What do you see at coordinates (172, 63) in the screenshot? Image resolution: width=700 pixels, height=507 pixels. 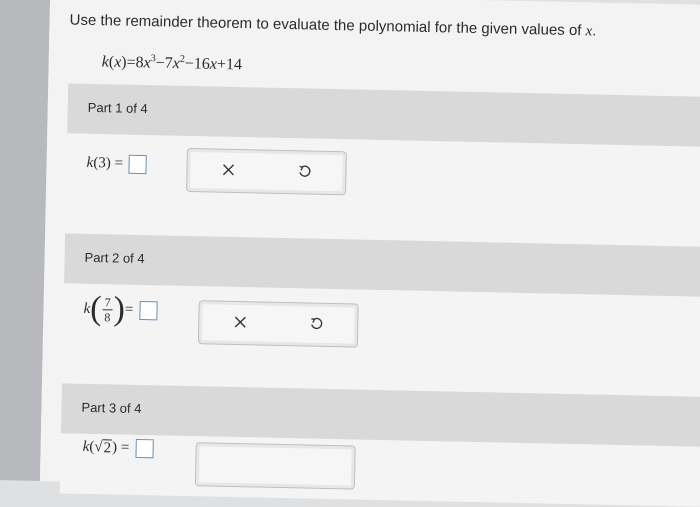 I see `polynomial-expression: k(x)=8x3−7x2−16x+14` at bounding box center [172, 63].